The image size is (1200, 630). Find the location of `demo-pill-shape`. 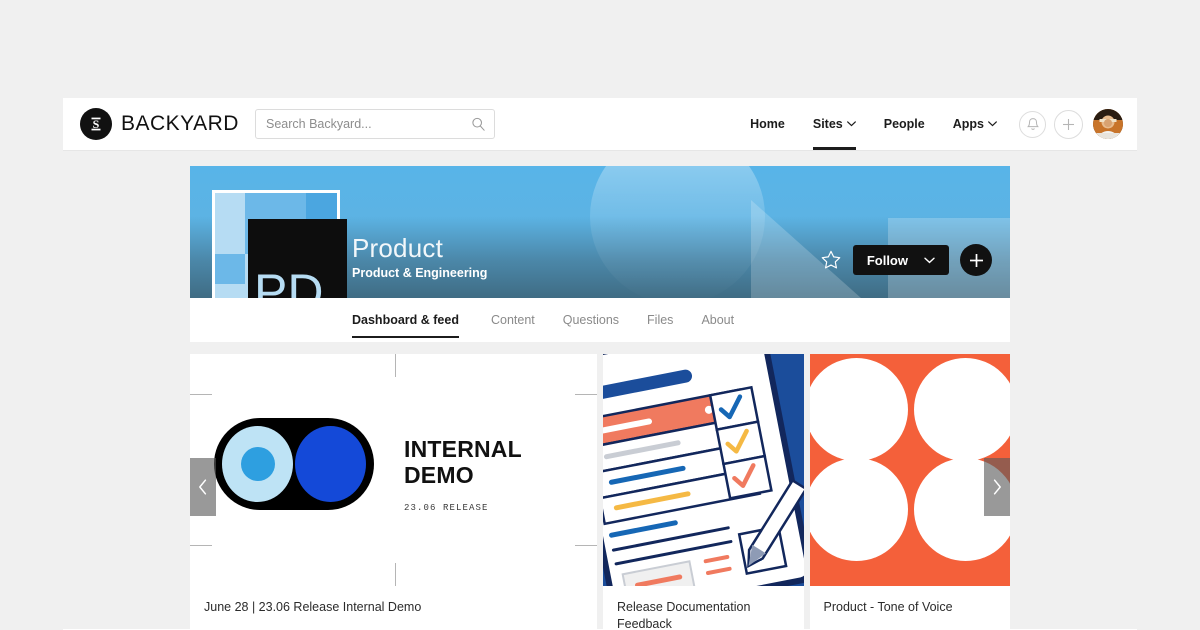

demo-pill-shape is located at coordinates (294, 464).